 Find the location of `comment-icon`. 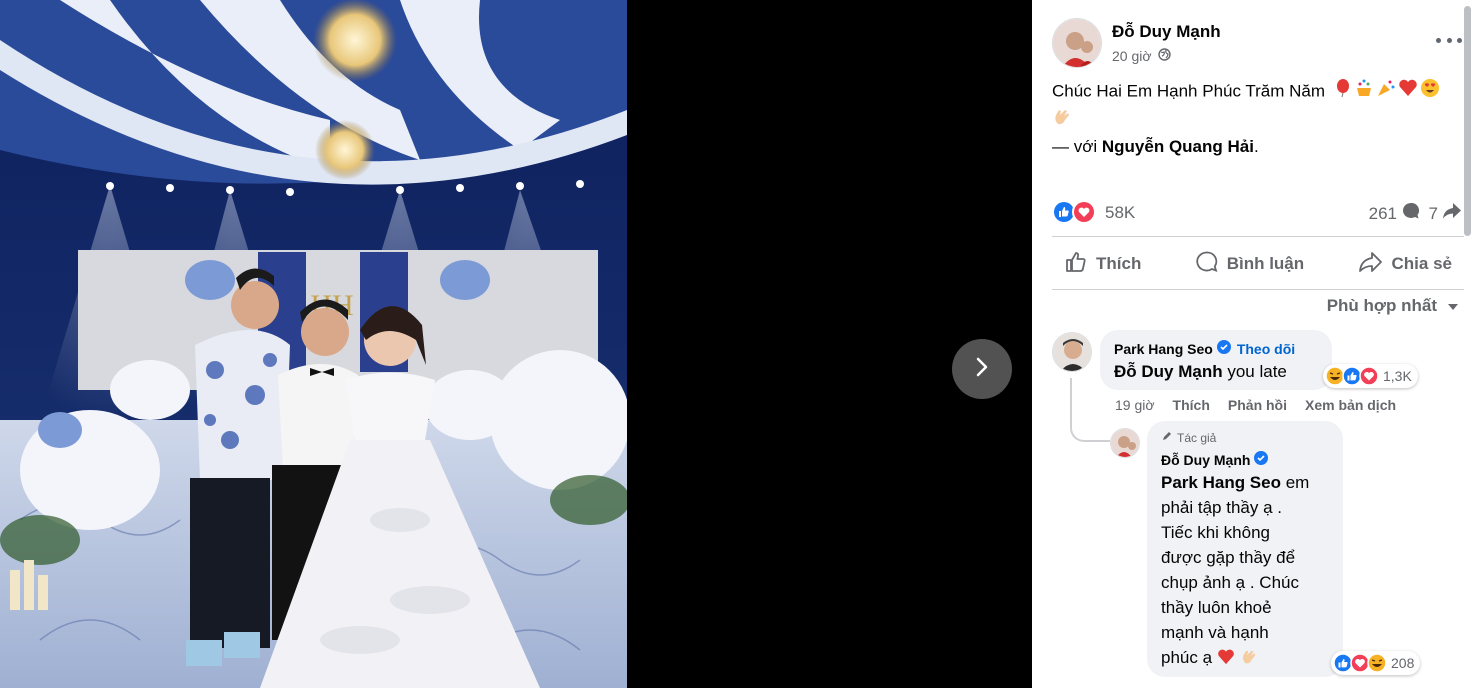

comment-icon is located at coordinates (1207, 264).